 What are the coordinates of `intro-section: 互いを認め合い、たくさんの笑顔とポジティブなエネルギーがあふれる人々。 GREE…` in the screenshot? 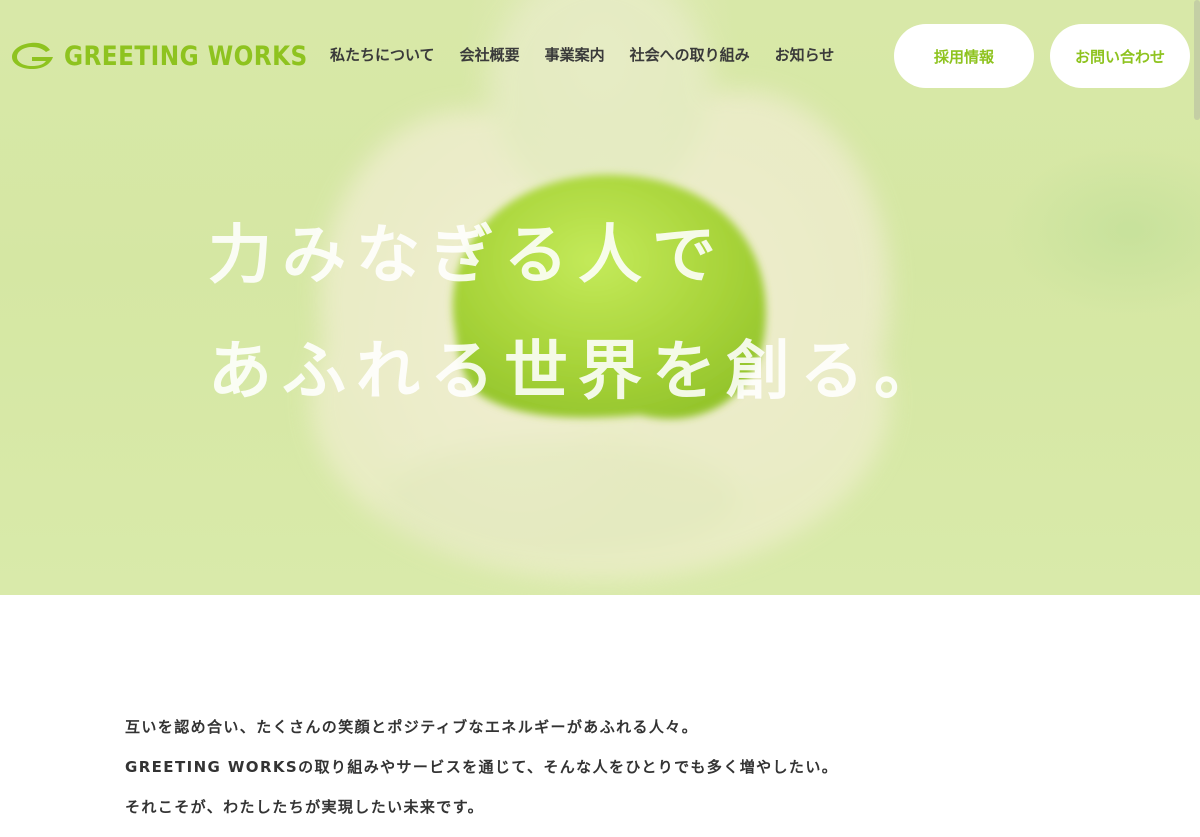 It's located at (605, 777).